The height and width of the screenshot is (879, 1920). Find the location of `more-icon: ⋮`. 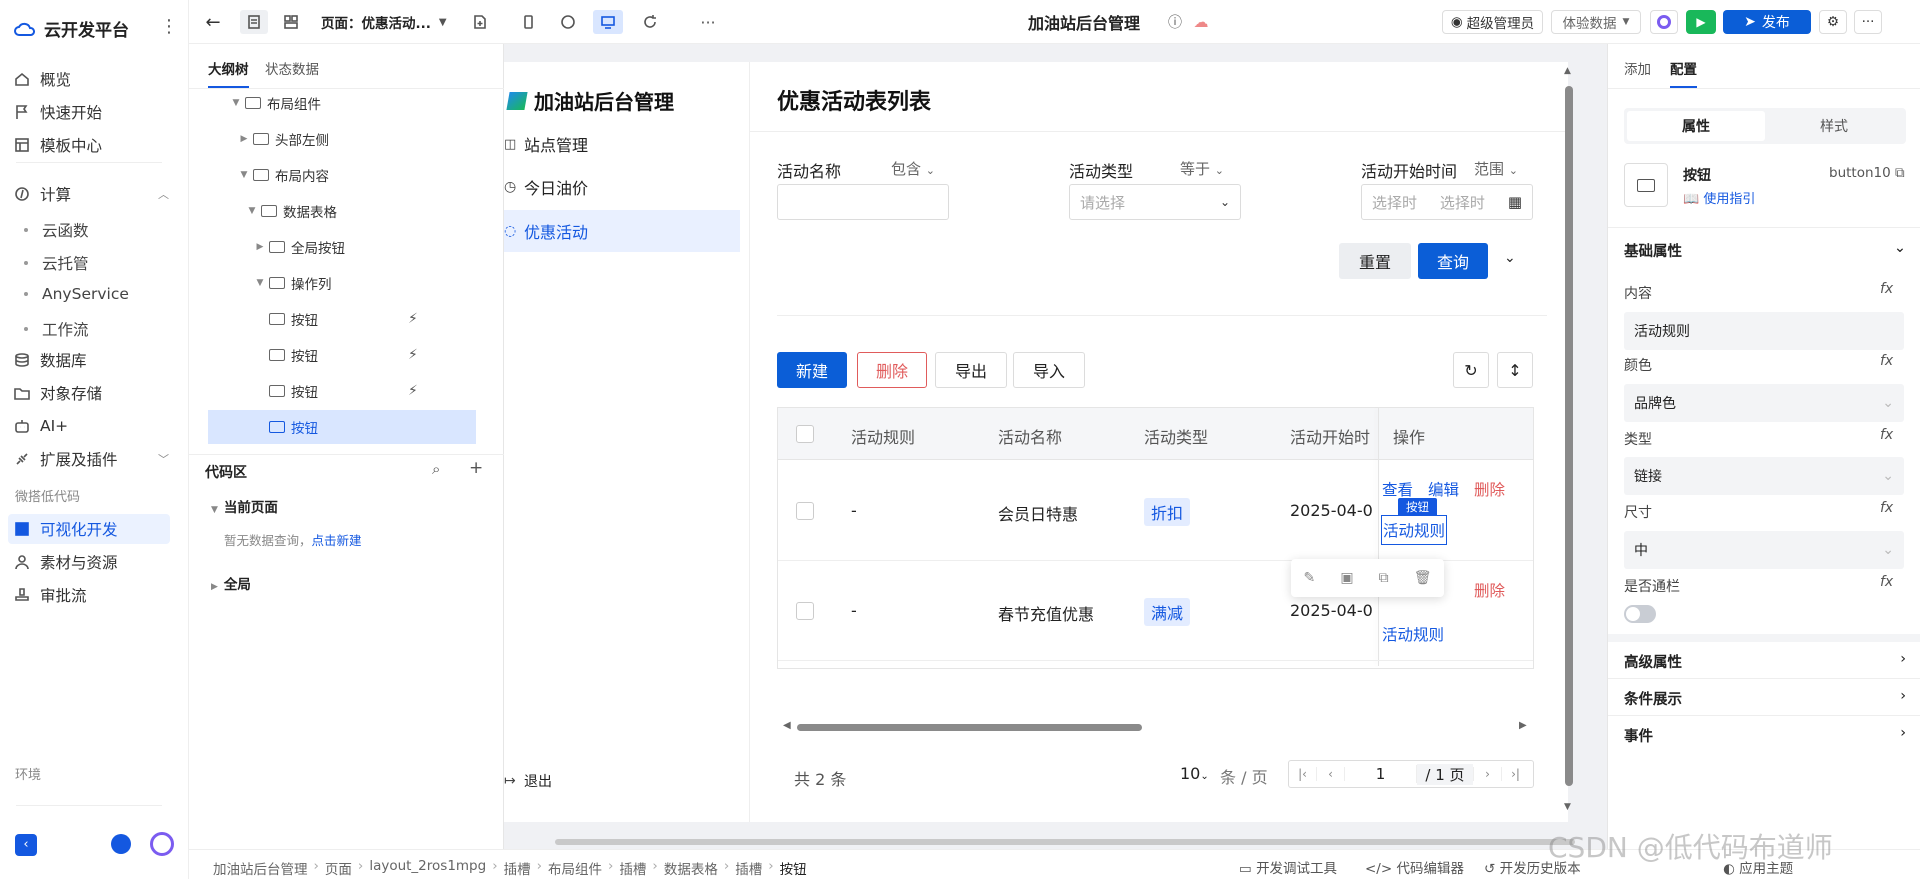

more-icon: ⋮ is located at coordinates (169, 26).